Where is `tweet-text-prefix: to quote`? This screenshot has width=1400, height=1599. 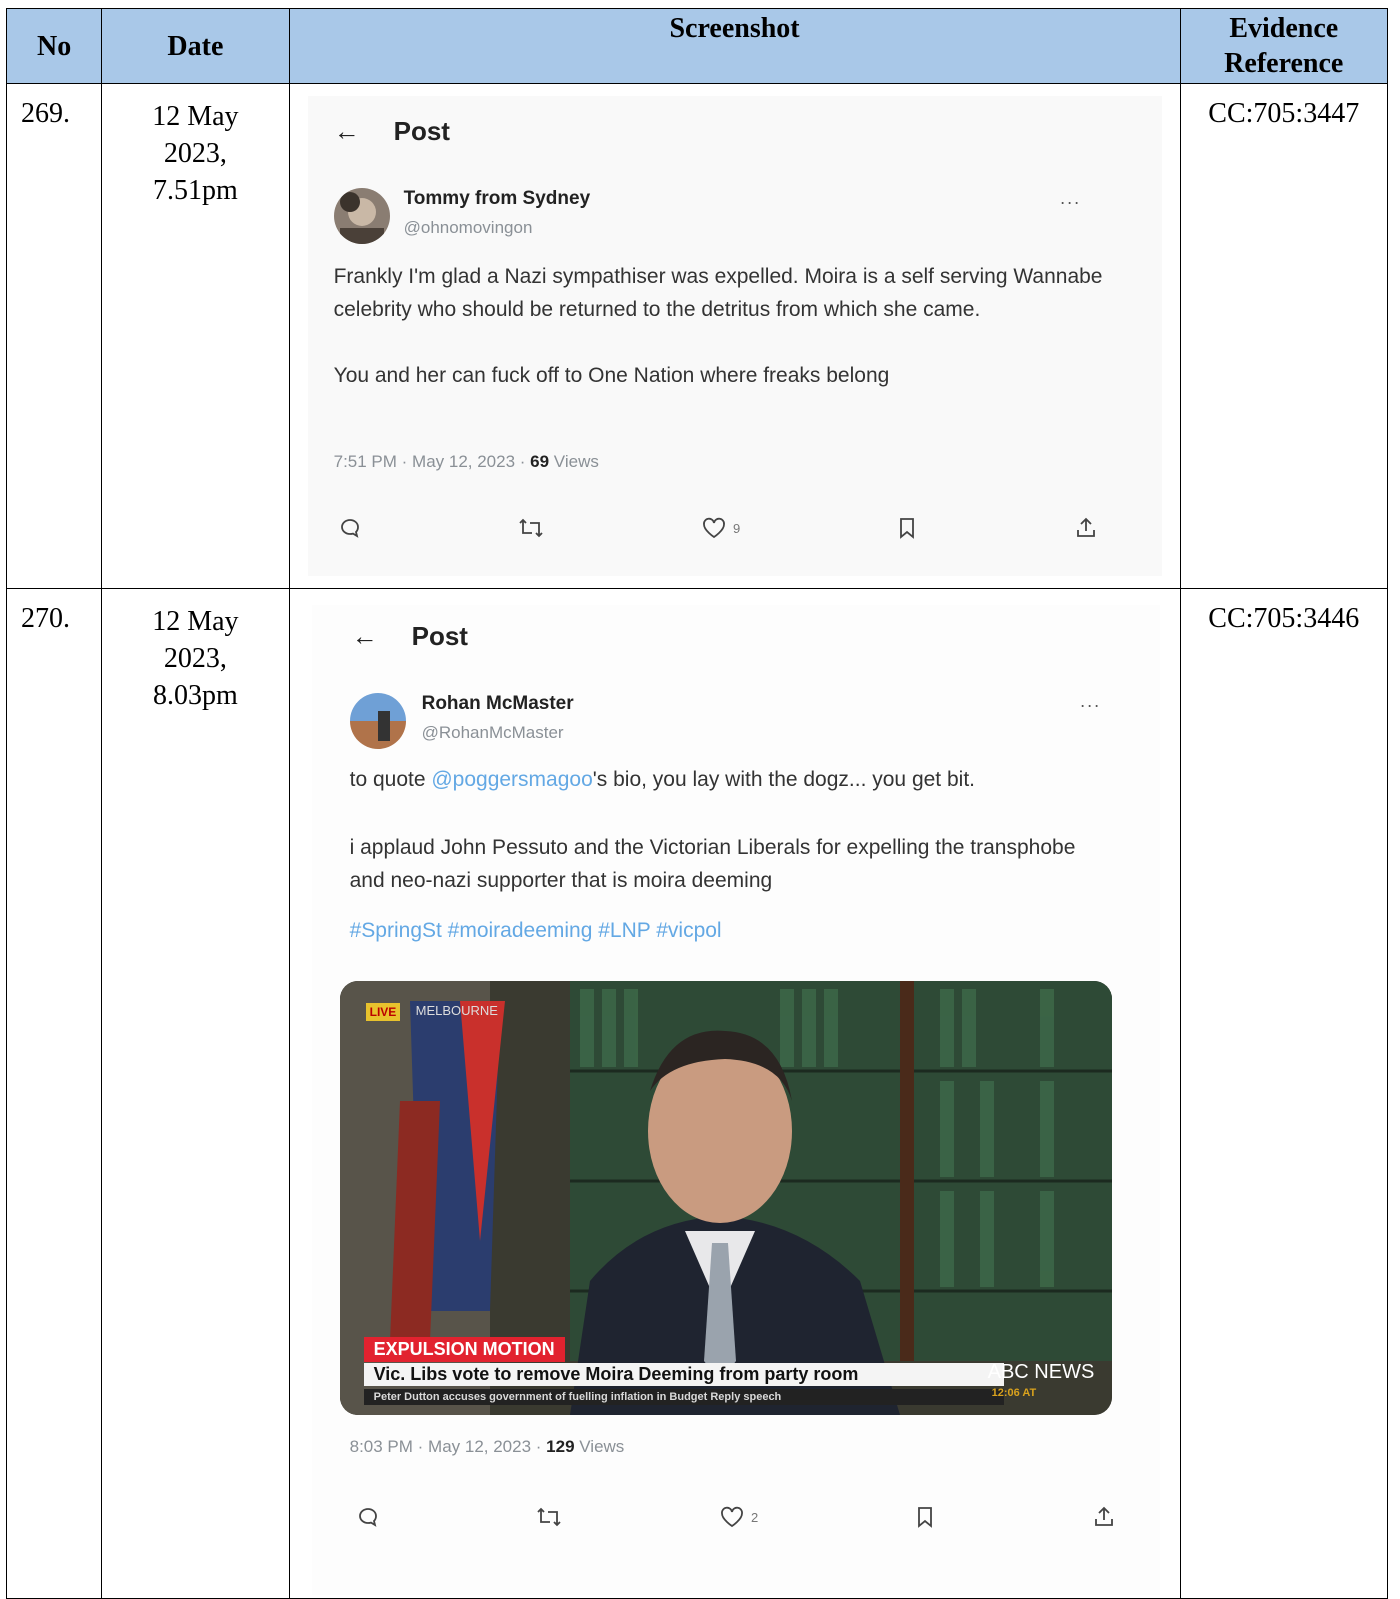
tweet-text-prefix: to quote is located at coordinates (390, 779).